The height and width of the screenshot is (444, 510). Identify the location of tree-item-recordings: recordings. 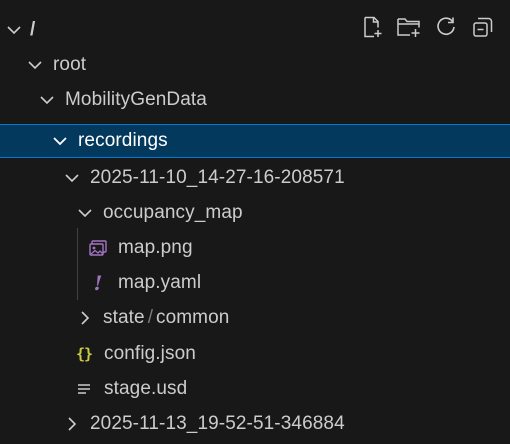
(255, 141).